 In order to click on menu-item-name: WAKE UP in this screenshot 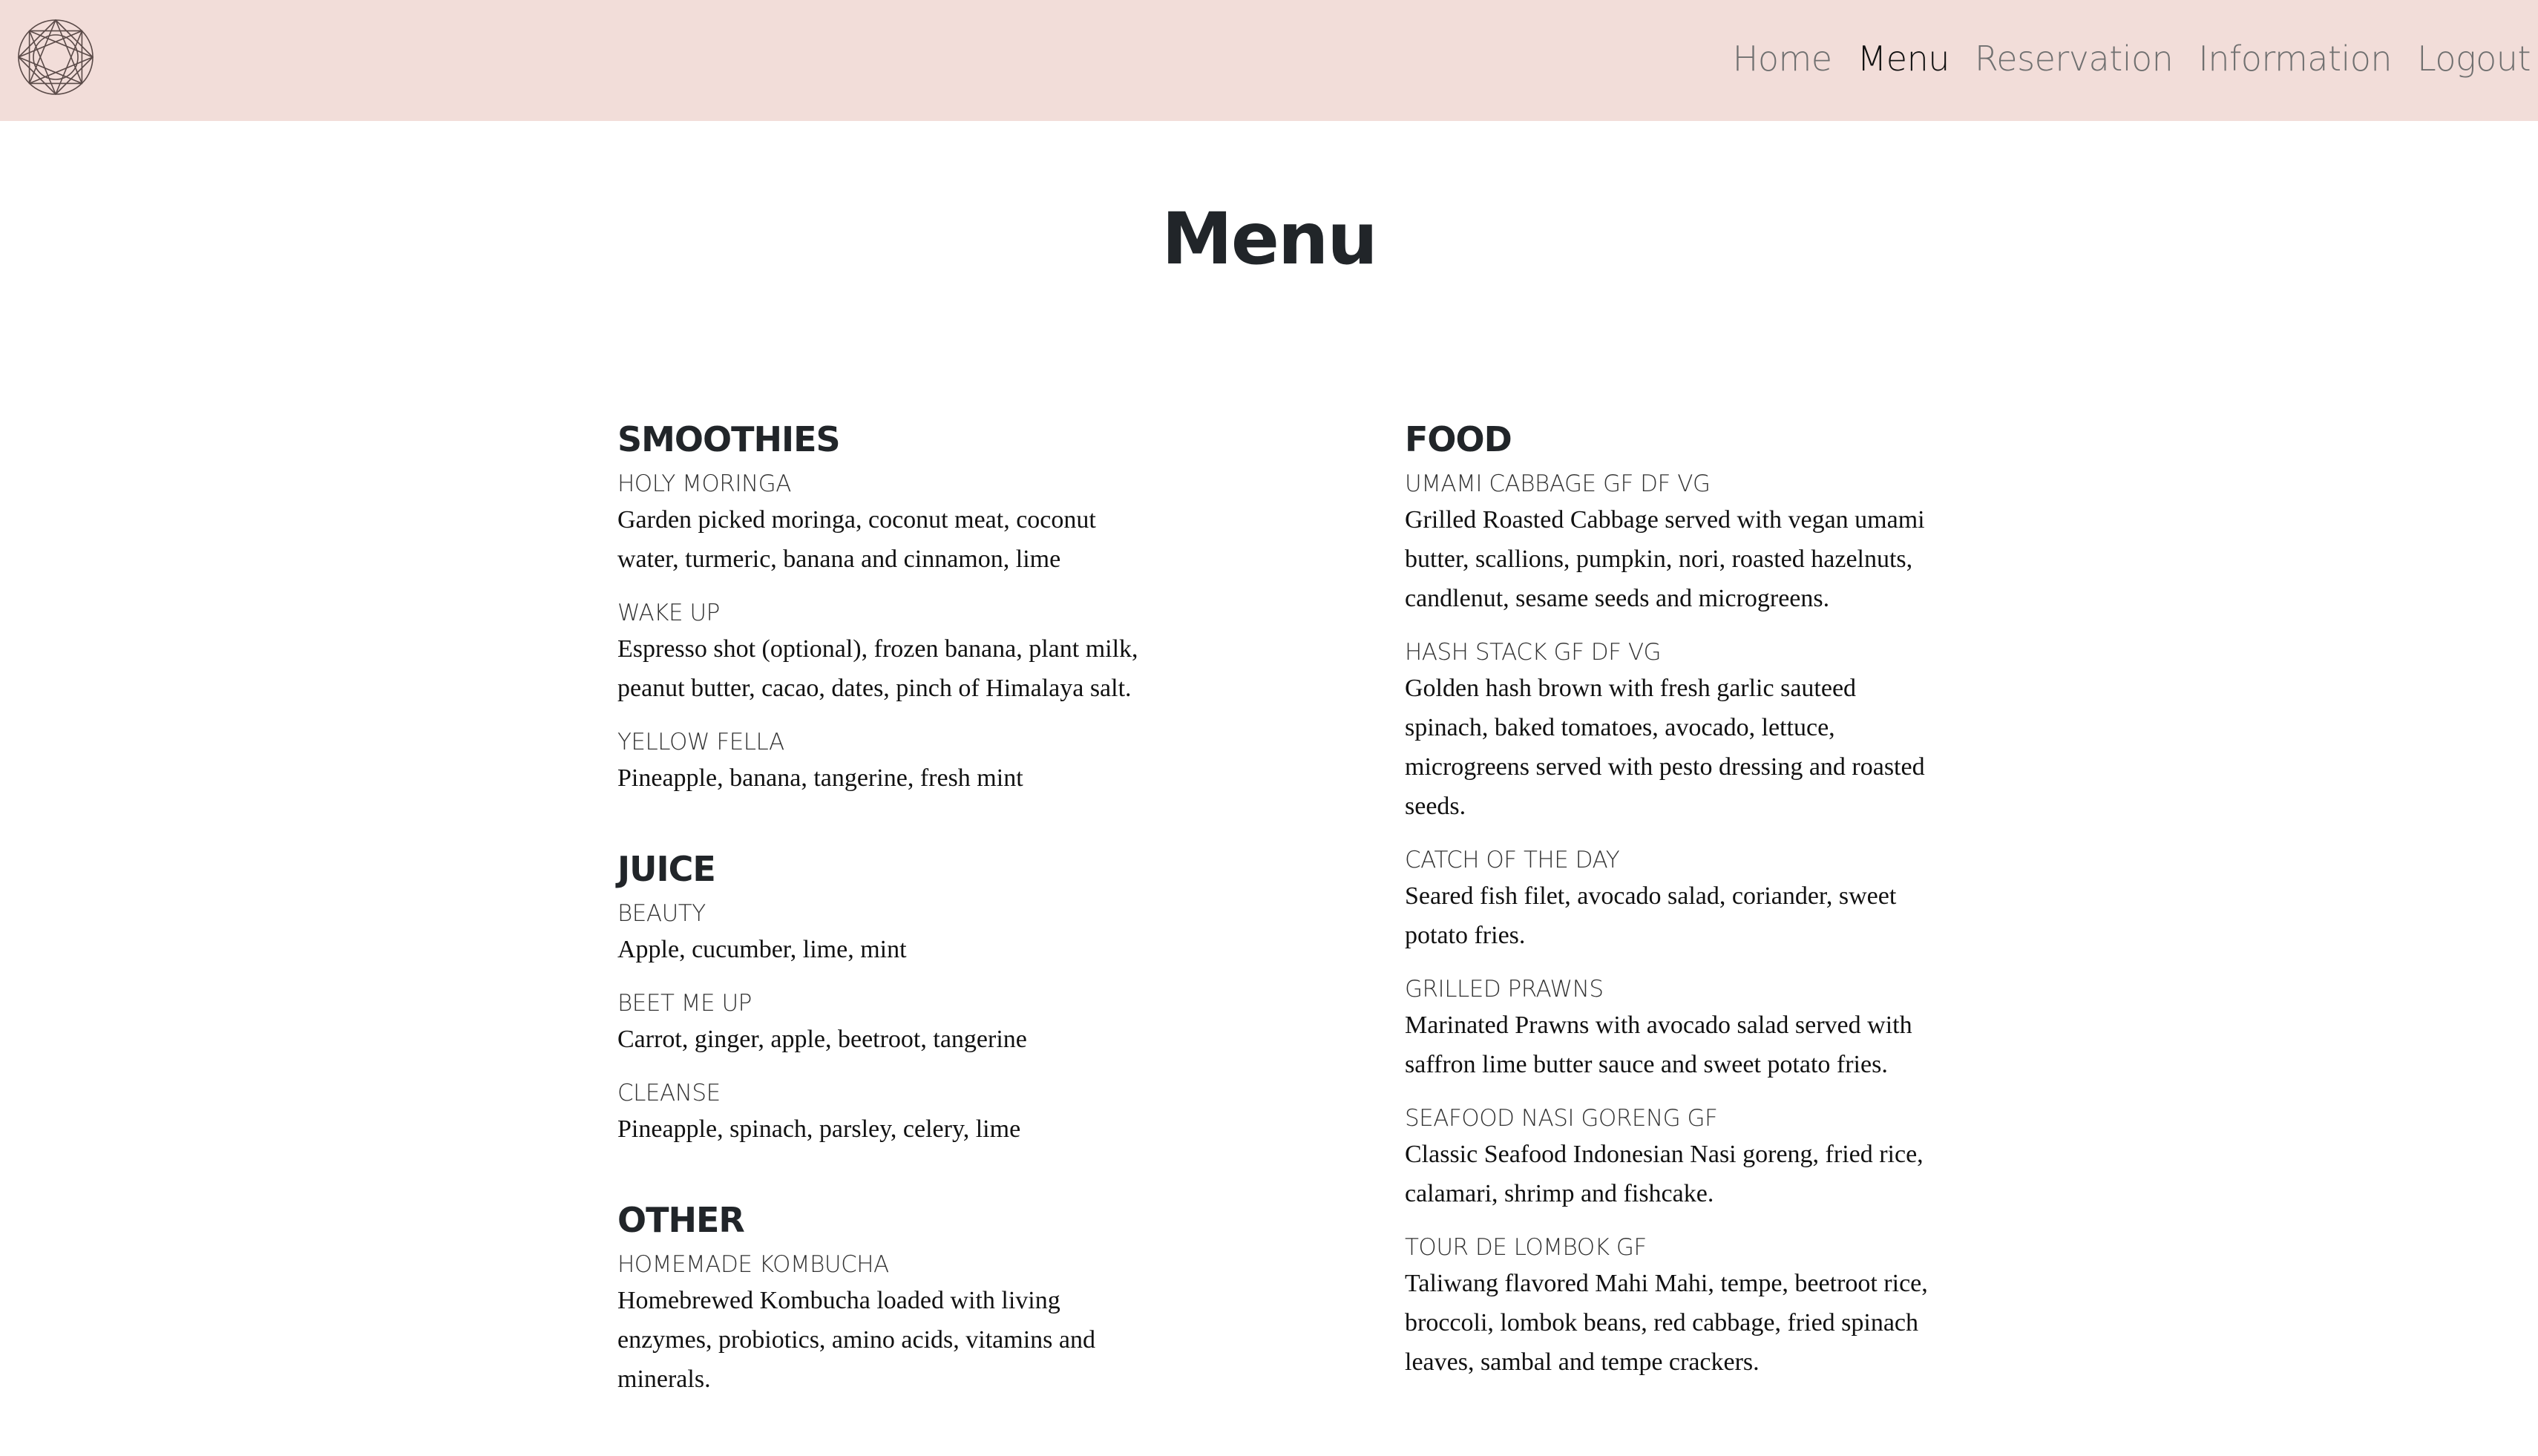, I will do `click(668, 613)`.